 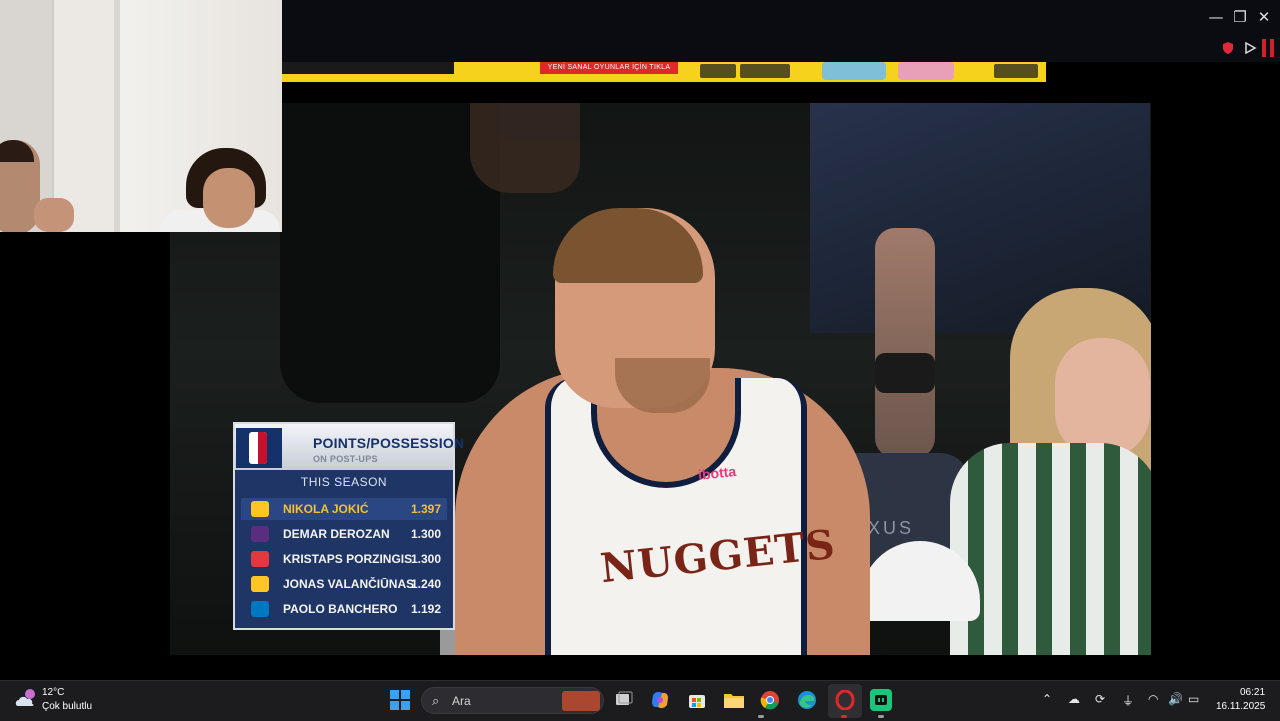 I want to click on weather-temperature: 12°C, so click(x=53, y=692).